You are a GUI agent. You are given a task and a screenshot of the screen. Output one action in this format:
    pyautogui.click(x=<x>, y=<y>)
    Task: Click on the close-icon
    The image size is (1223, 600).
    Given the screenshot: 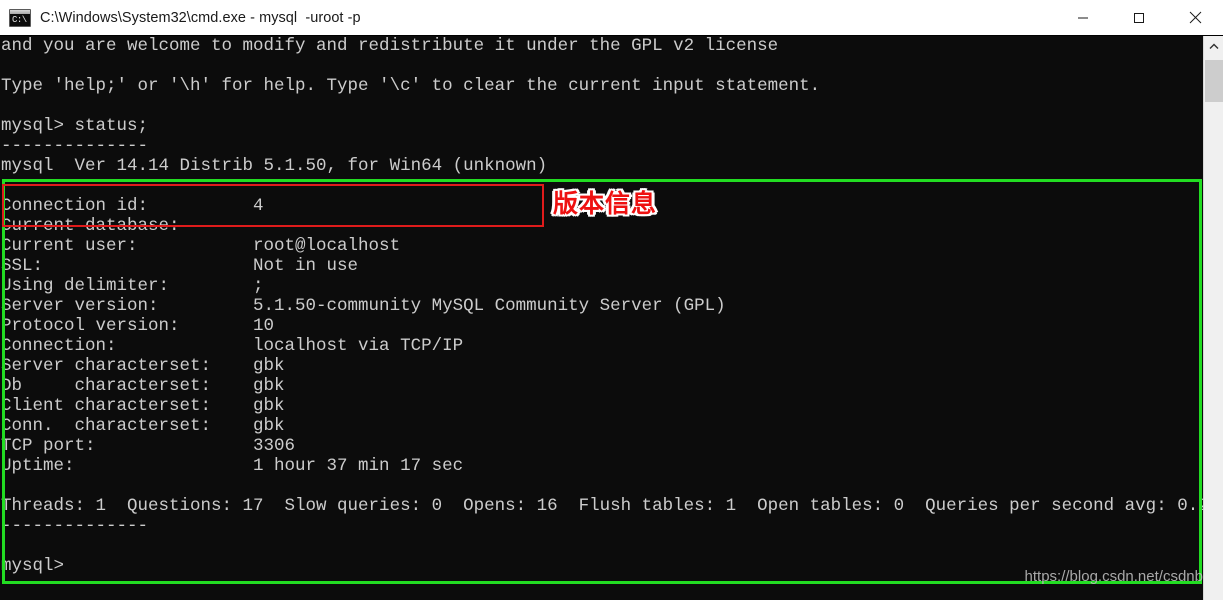 What is the action you would take?
    pyautogui.click(x=1195, y=17)
    